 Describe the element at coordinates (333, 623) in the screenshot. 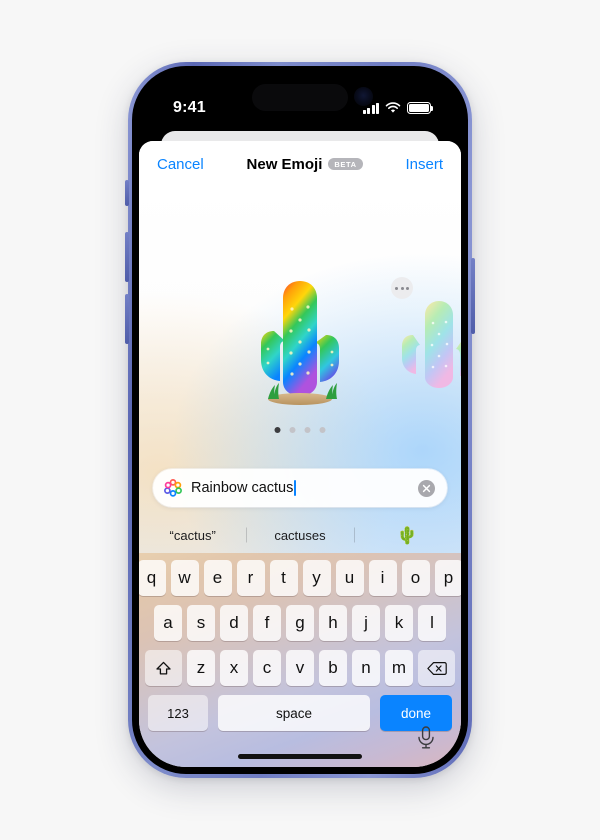

I see `key-h: h` at that location.